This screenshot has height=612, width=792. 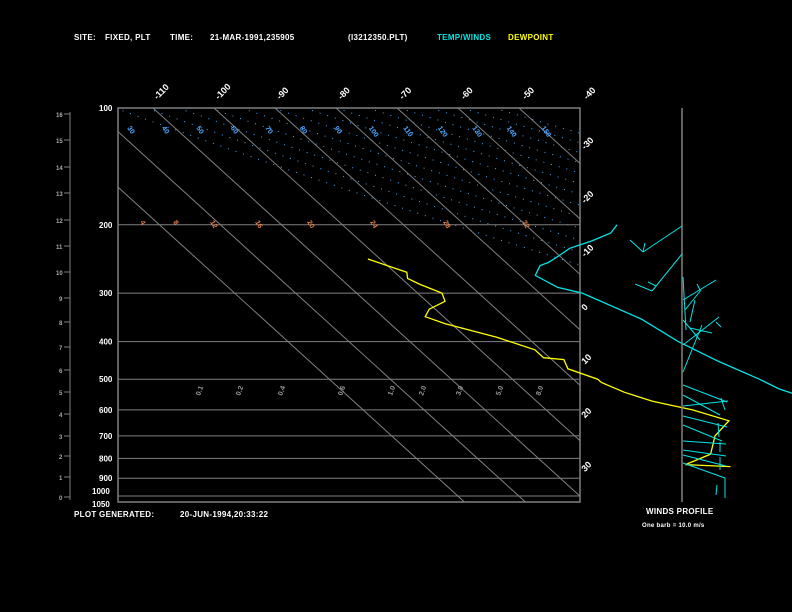 What do you see at coordinates (106, 410) in the screenshot?
I see `pressure-label: 600` at bounding box center [106, 410].